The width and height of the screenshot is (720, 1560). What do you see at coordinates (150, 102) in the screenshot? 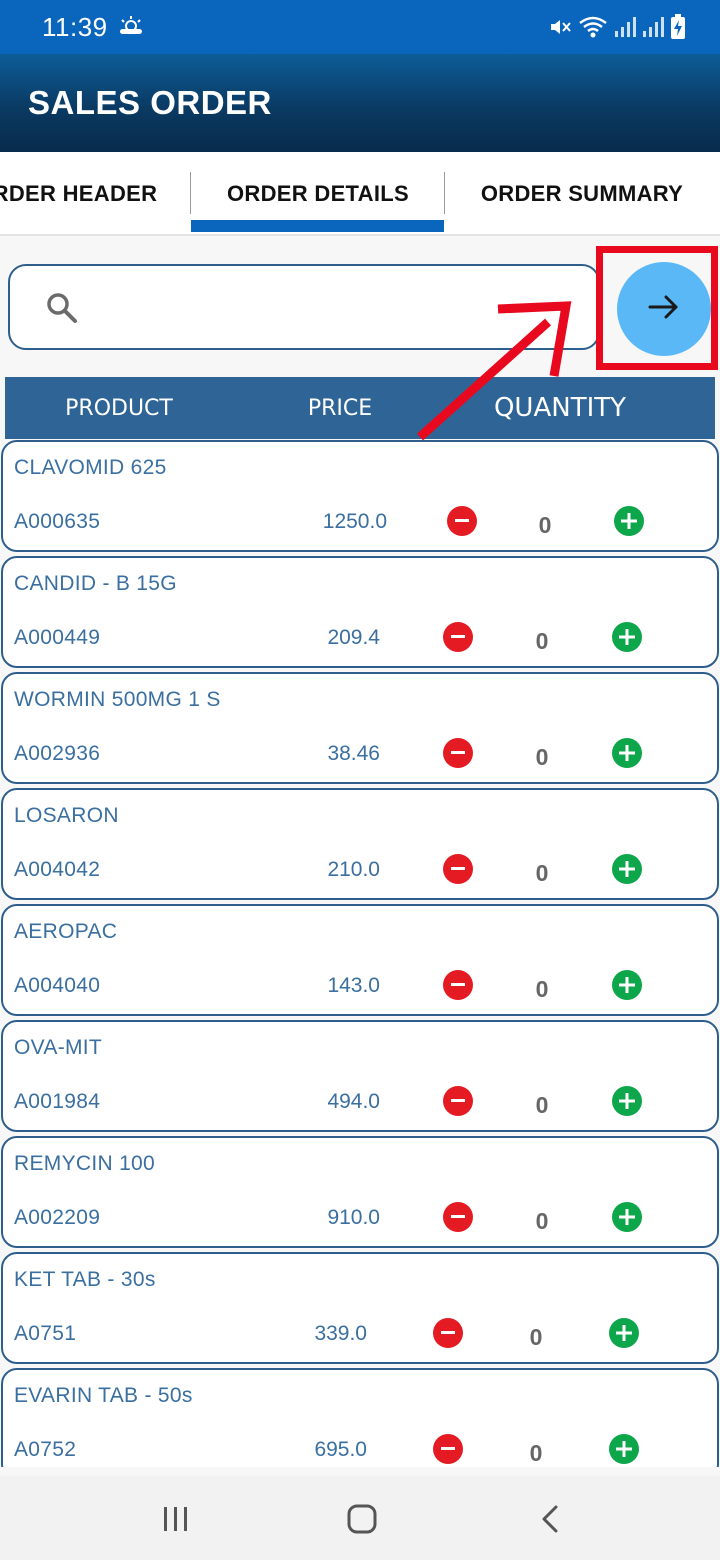
I see `page-title: SALES ORDER` at bounding box center [150, 102].